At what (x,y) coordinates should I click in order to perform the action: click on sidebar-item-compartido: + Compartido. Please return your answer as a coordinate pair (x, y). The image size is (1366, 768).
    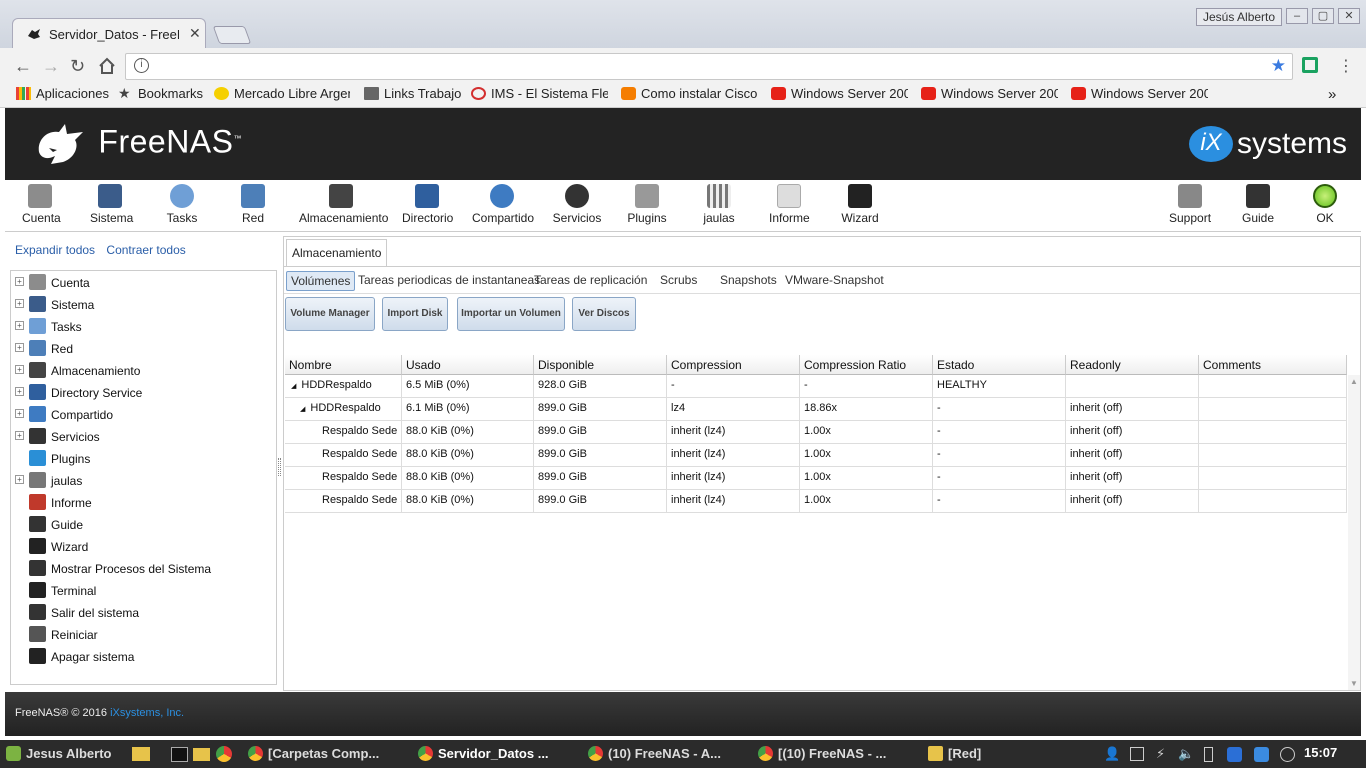
    Looking at the image, I should click on (143, 415).